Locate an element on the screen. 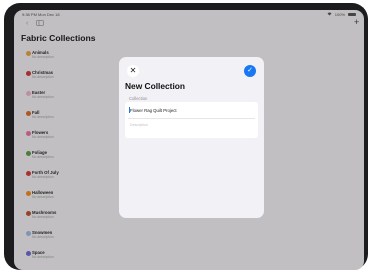  sheet-title: New Collection is located at coordinates (155, 86).